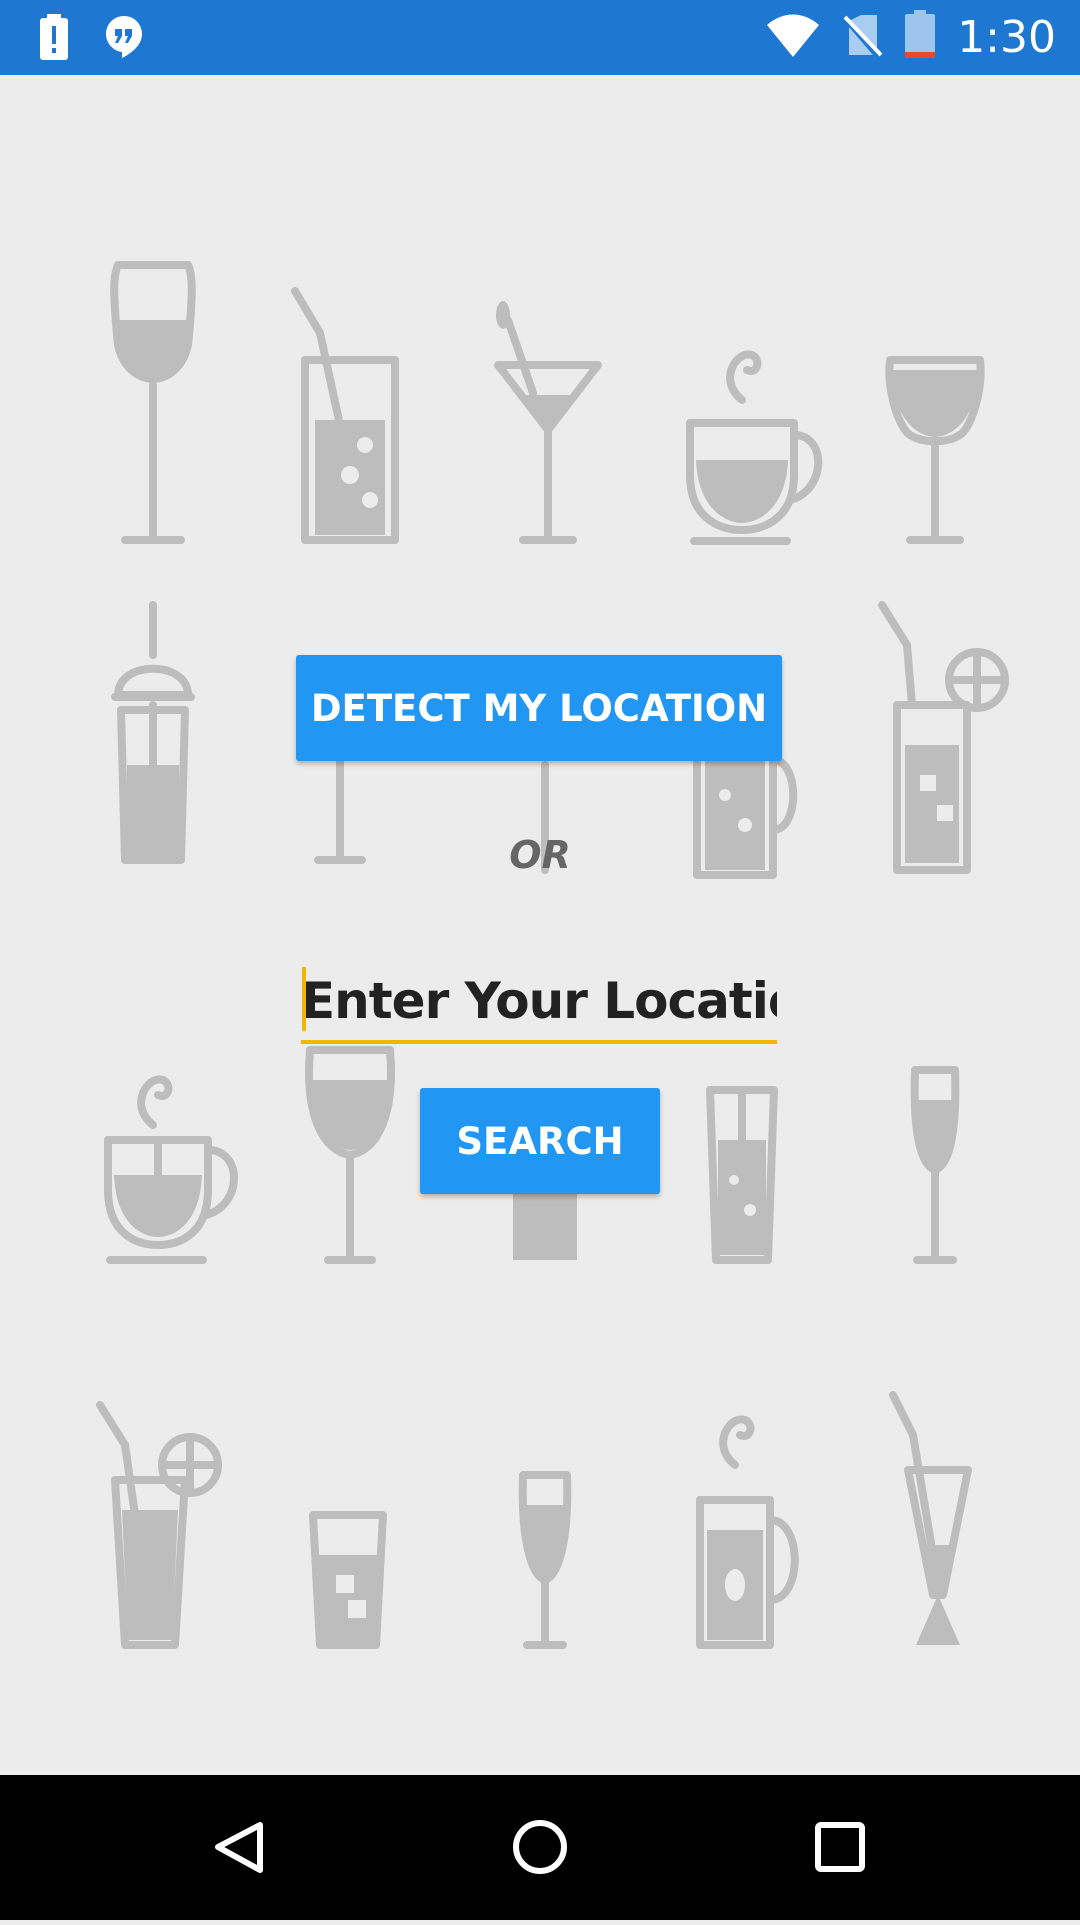 The image size is (1080, 1925). Describe the element at coordinates (540, 855) in the screenshot. I see `or-separator: OR` at that location.